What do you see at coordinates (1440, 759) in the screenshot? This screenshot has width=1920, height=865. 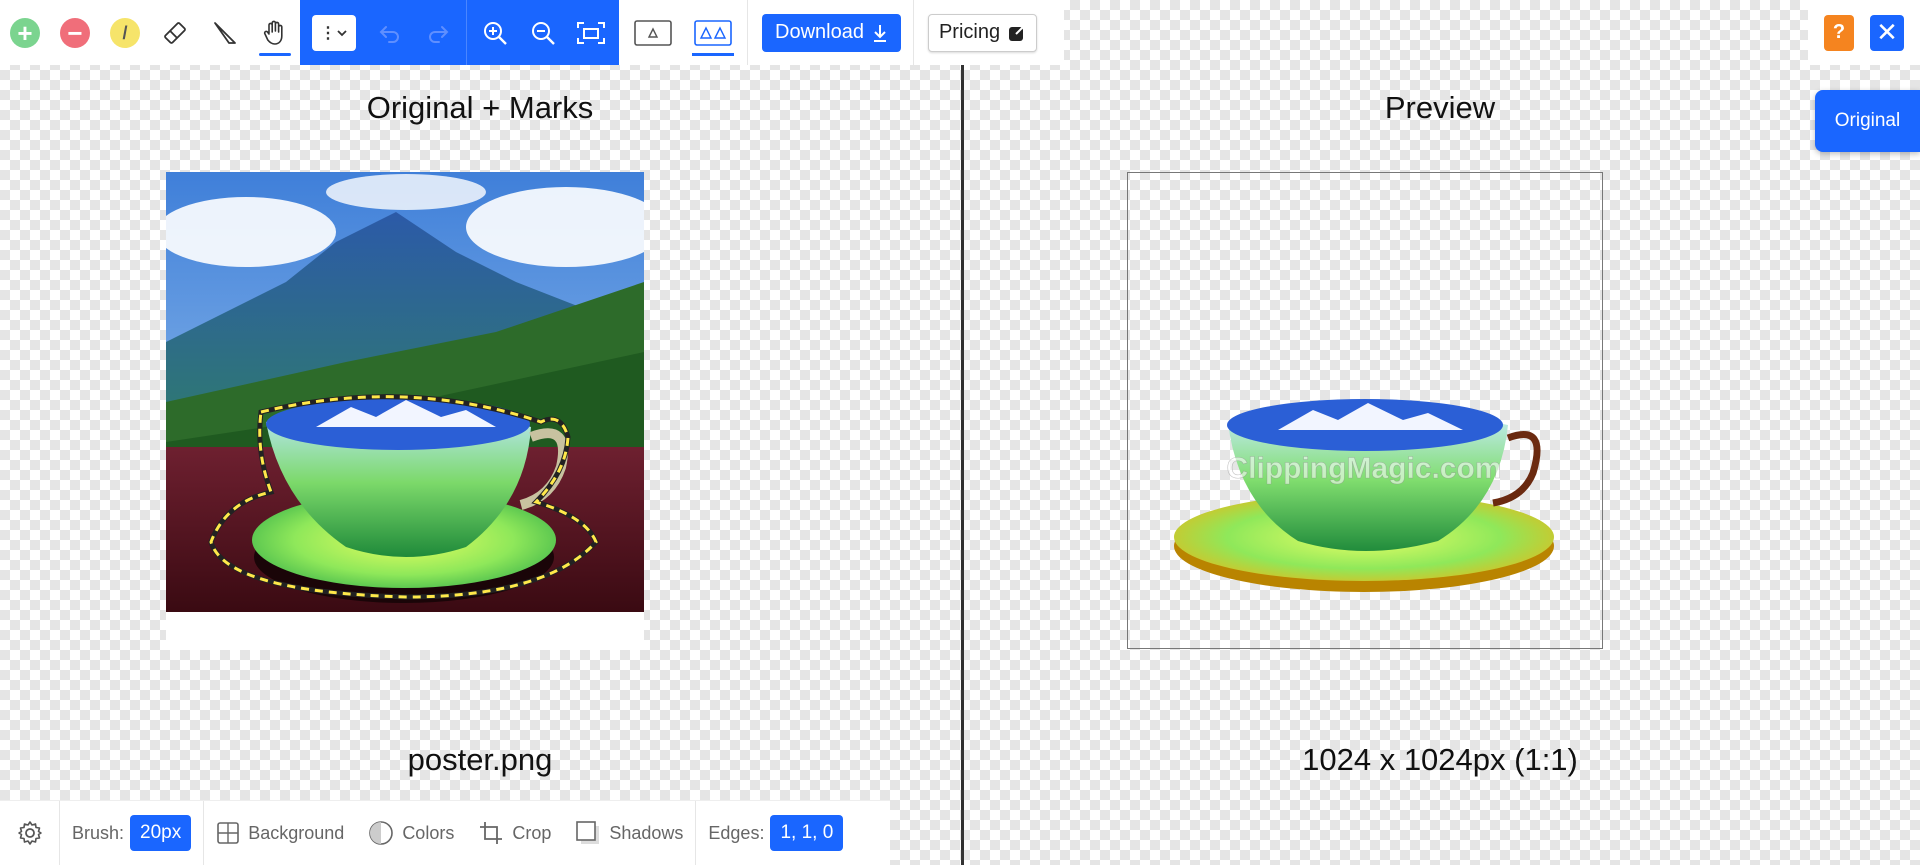 I see `dimensions-caption: 1024 x 1024px (1:1)` at bounding box center [1440, 759].